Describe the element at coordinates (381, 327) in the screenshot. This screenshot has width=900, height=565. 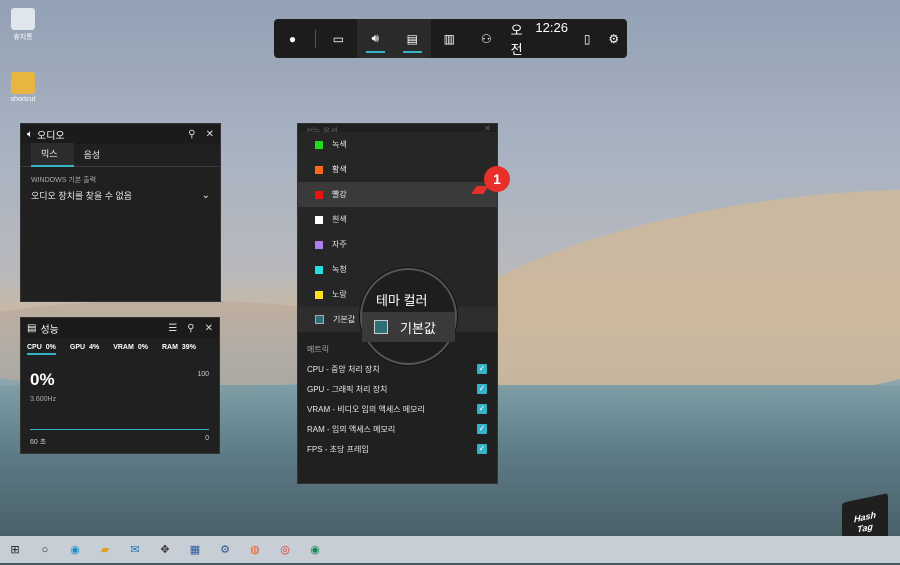
I see `callout-swatch` at that location.